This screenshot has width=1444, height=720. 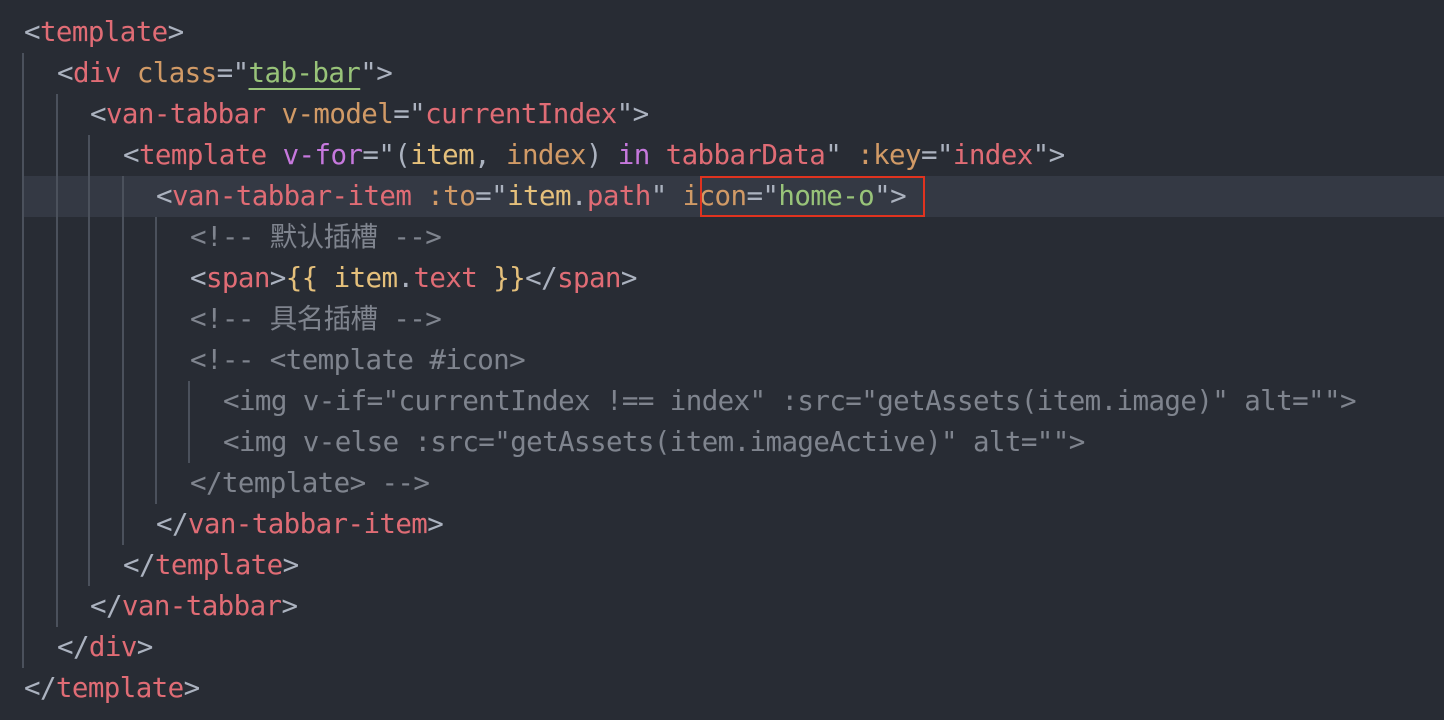 I want to click on code-line-16: </div>, so click(x=105, y=647).